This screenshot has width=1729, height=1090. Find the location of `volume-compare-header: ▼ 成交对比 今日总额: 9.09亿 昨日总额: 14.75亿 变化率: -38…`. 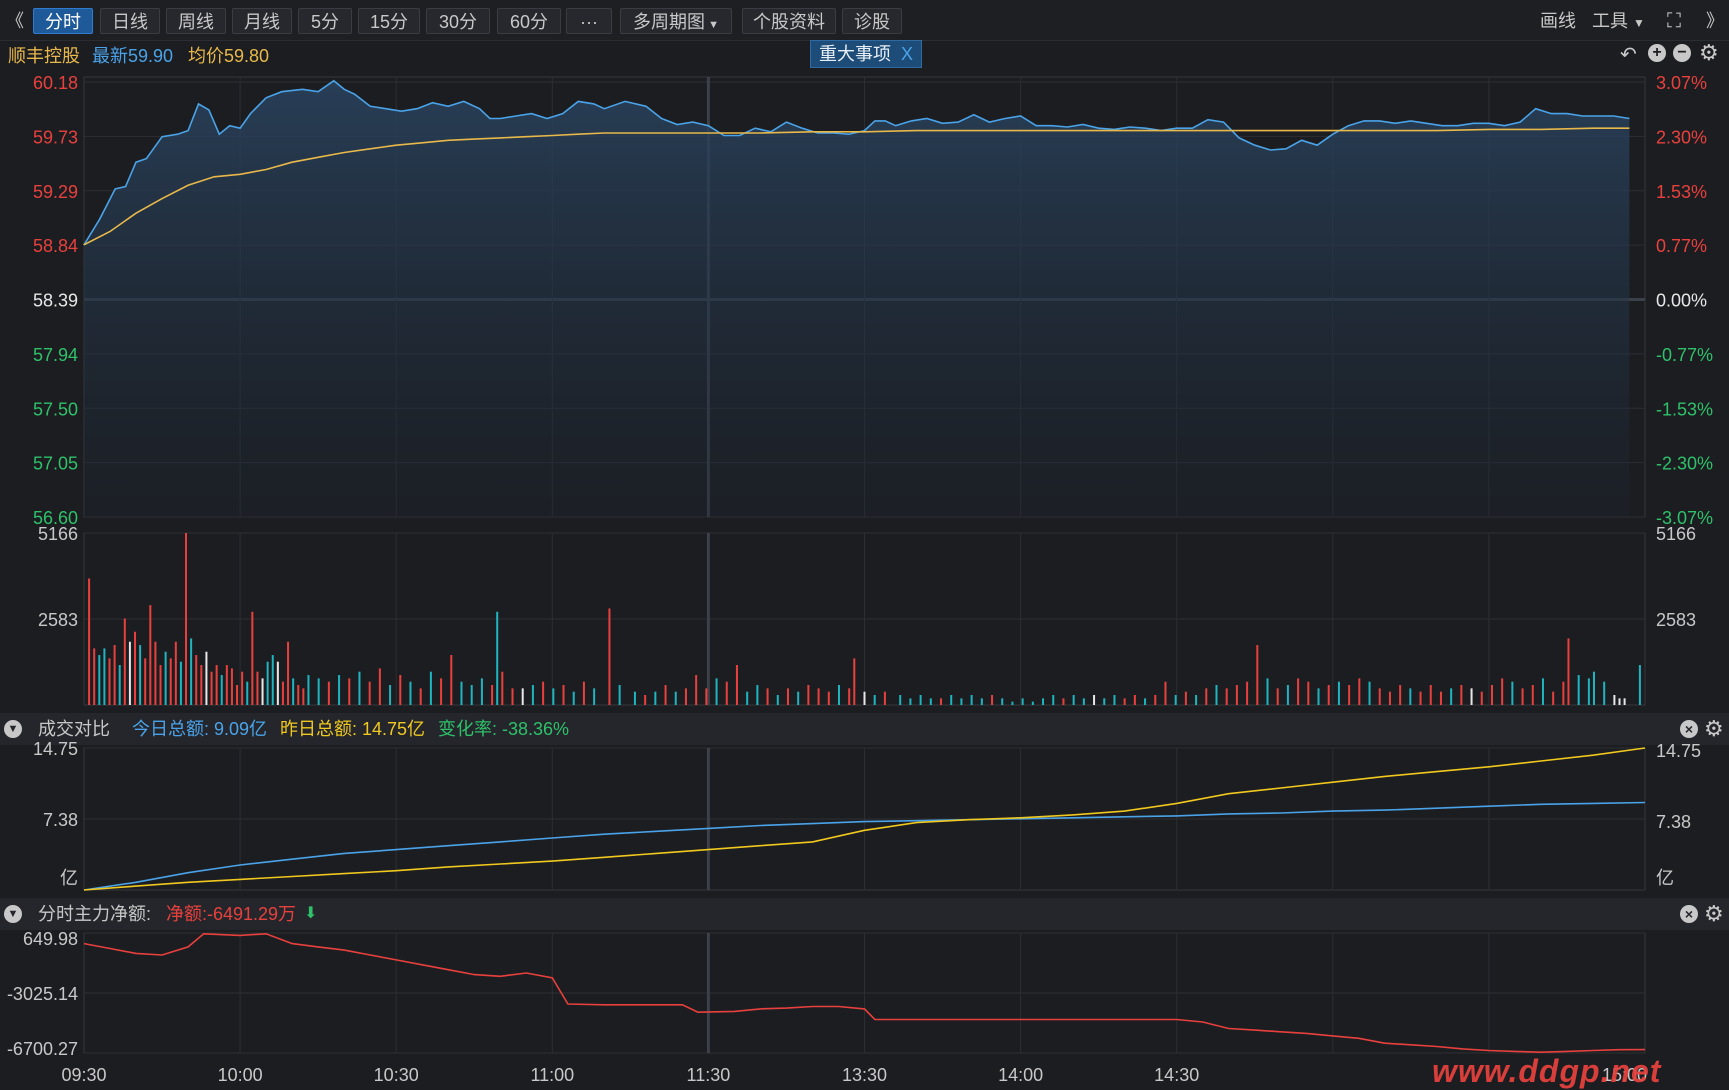

volume-compare-header: ▼ 成交对比 今日总额: 9.09亿 昨日总额: 14.75亿 变化率: -38… is located at coordinates (864, 729).